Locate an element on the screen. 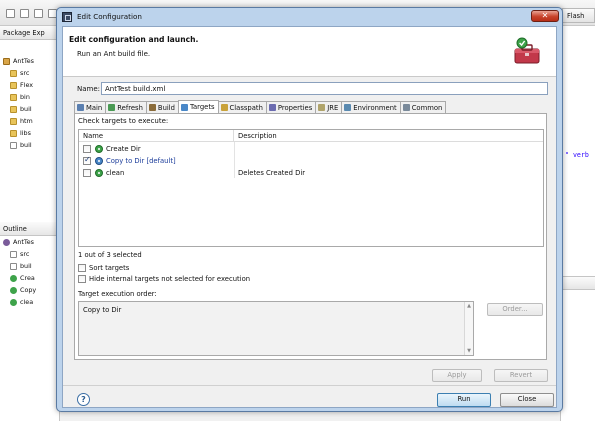 Image resolution: width=595 pixels, height=421 pixels. file-icon is located at coordinates (13, 145).